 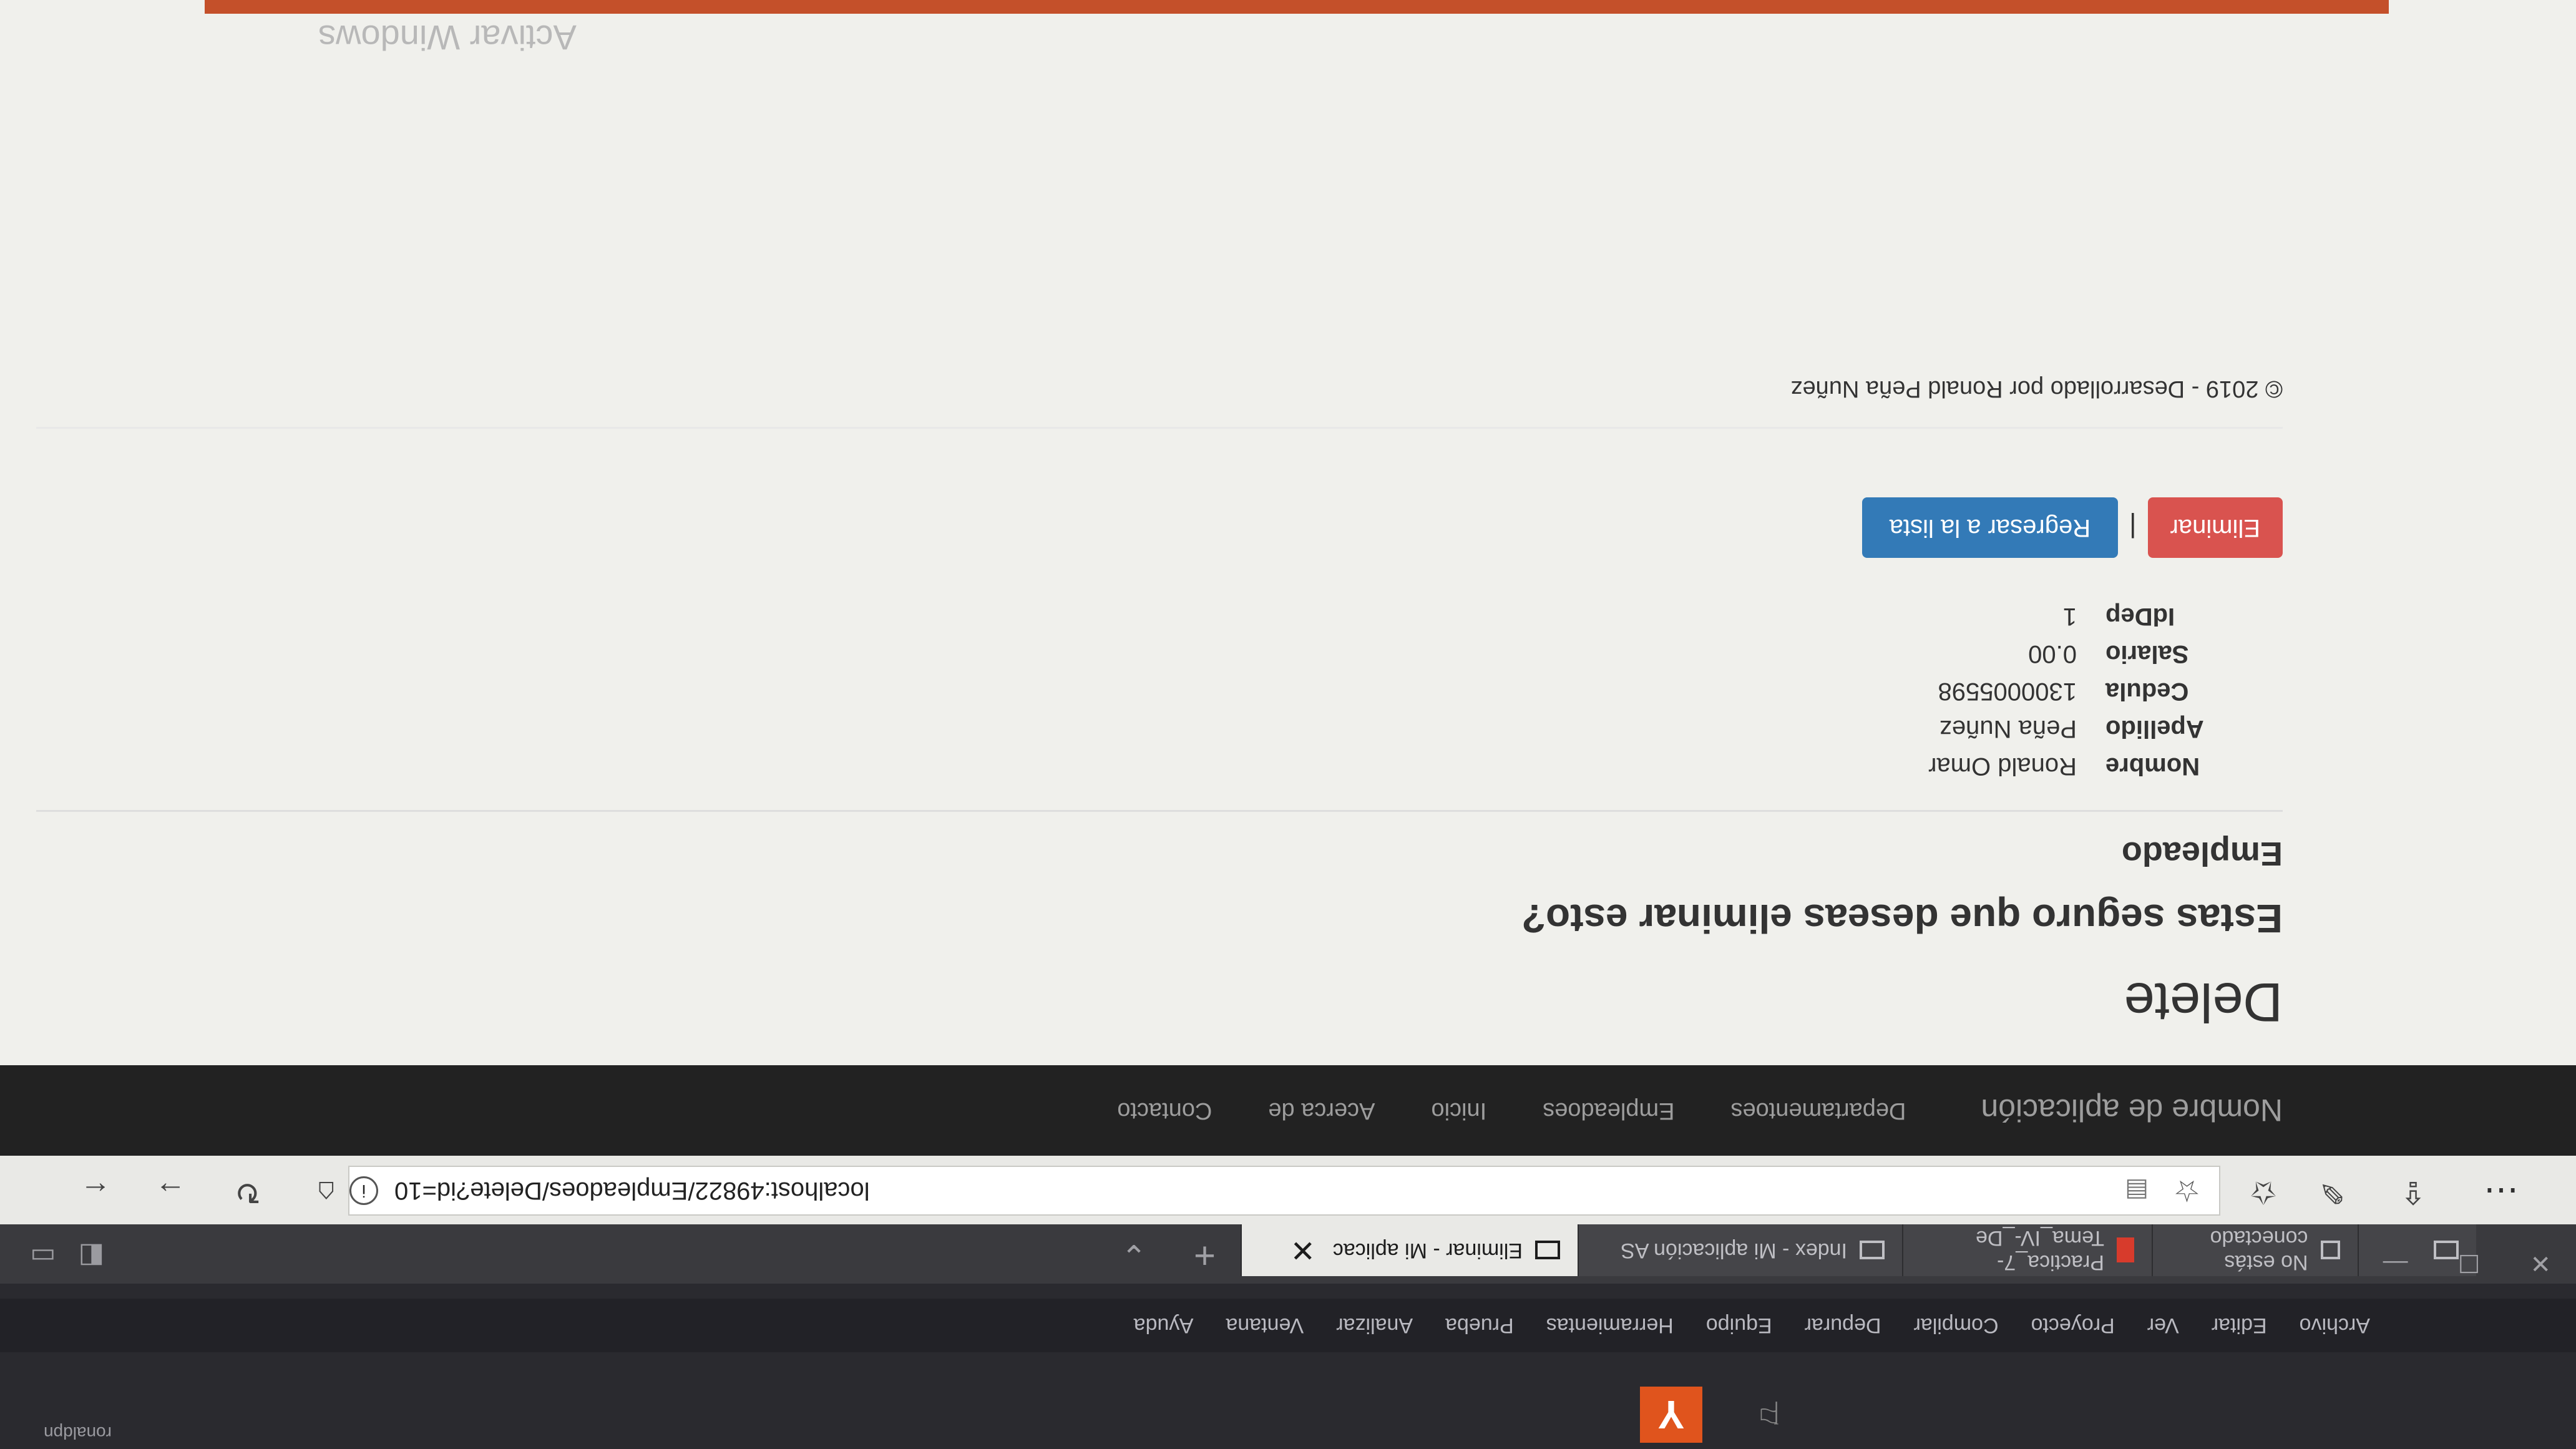 I want to click on divider, so click(x=1159, y=811).